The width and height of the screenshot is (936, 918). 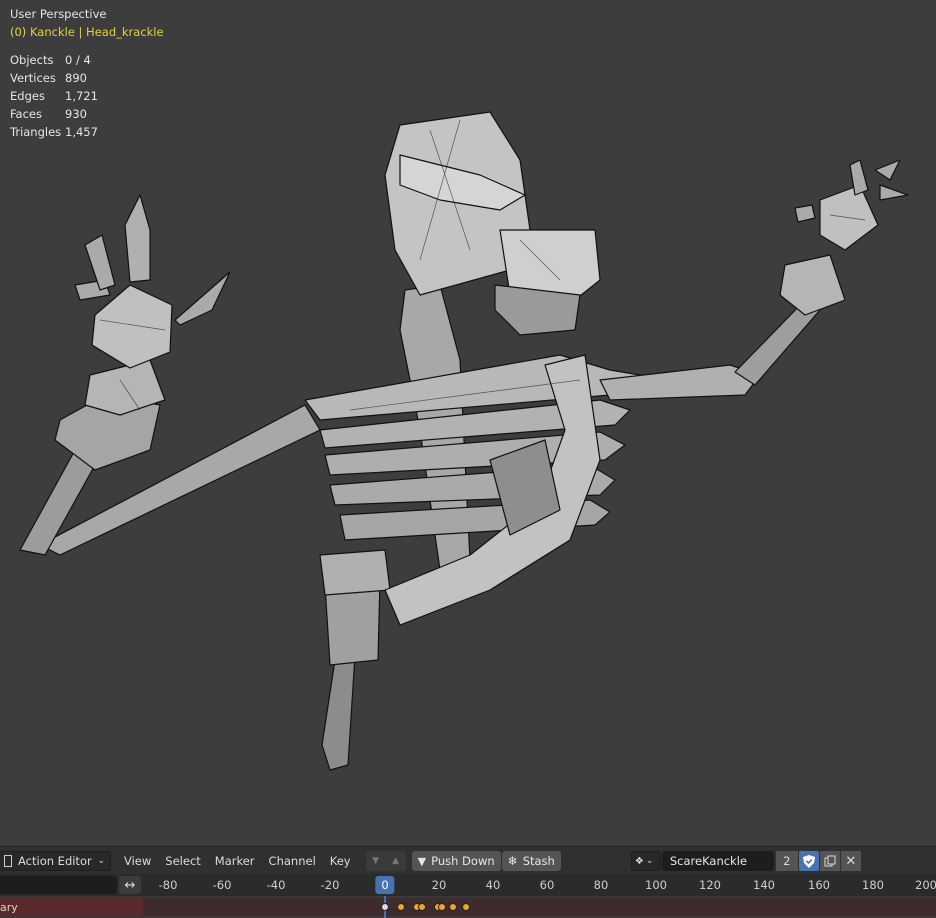 What do you see at coordinates (50, 60) in the screenshot?
I see `stat-row-objects: Objects 0 / 4` at bounding box center [50, 60].